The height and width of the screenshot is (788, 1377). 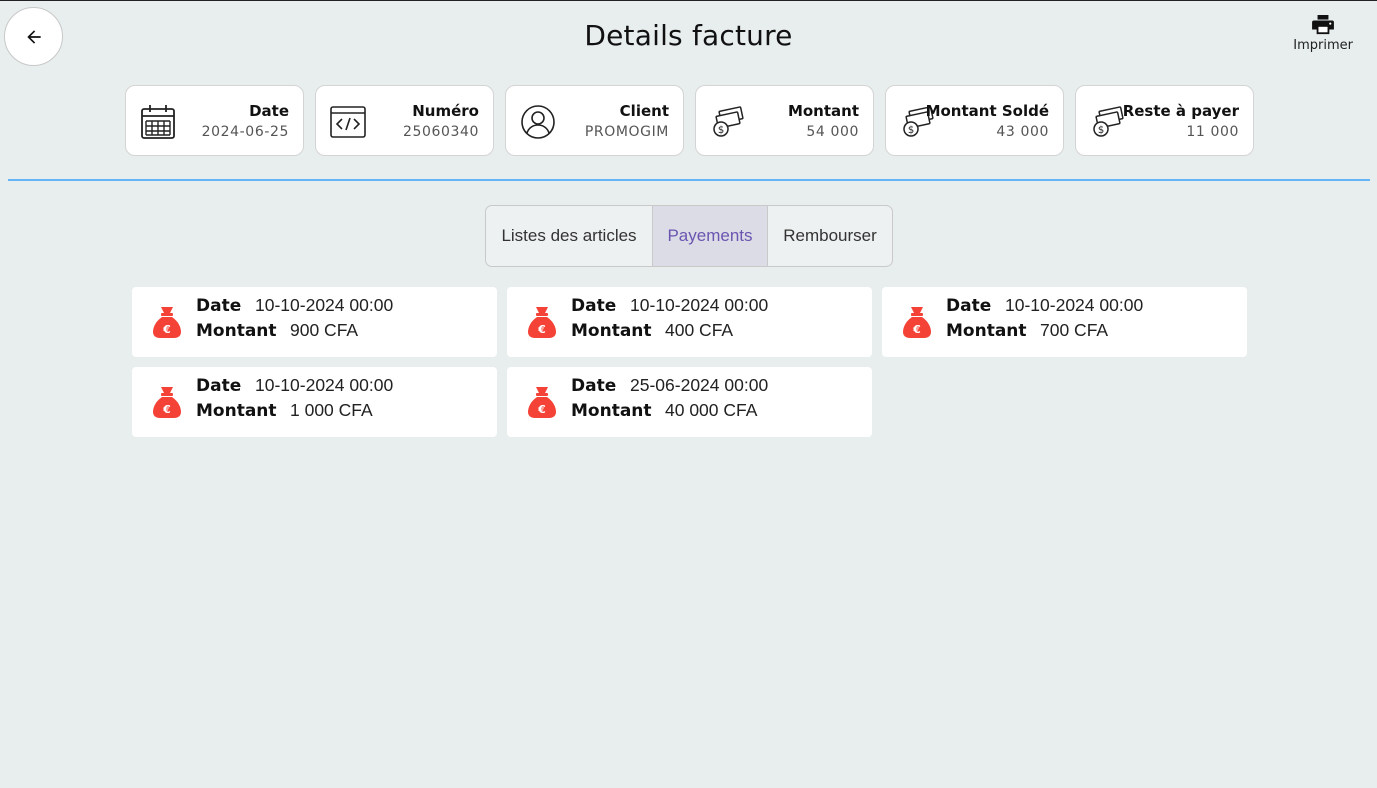 I want to click on info-card-date: Date 2024-06-25, so click(x=214, y=120).